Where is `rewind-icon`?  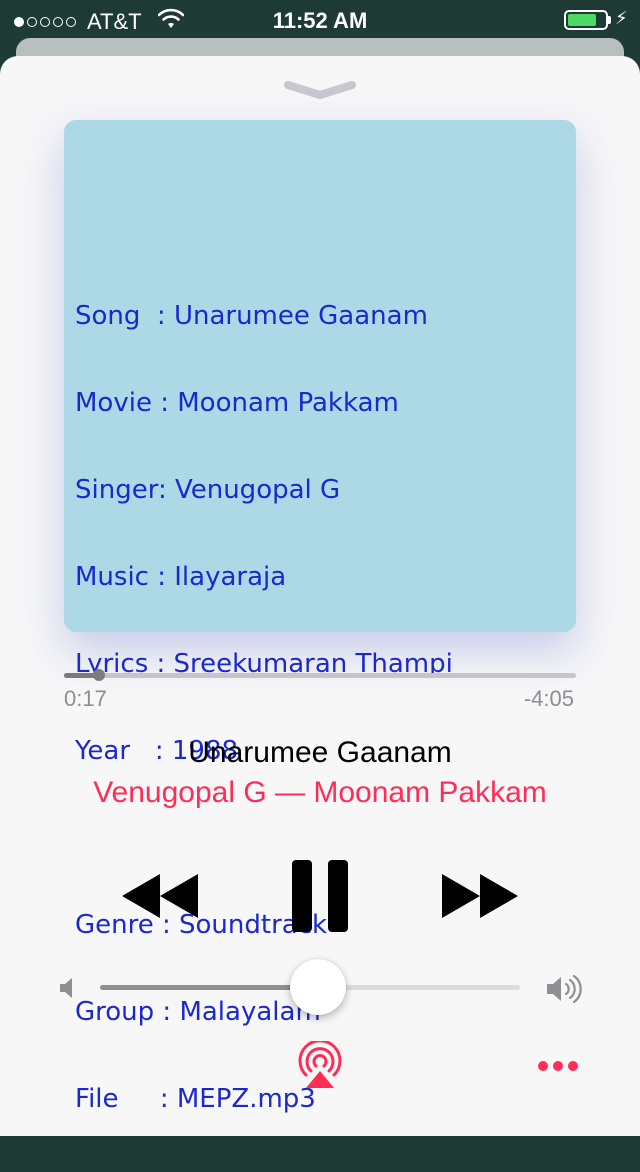 rewind-icon is located at coordinates (160, 896).